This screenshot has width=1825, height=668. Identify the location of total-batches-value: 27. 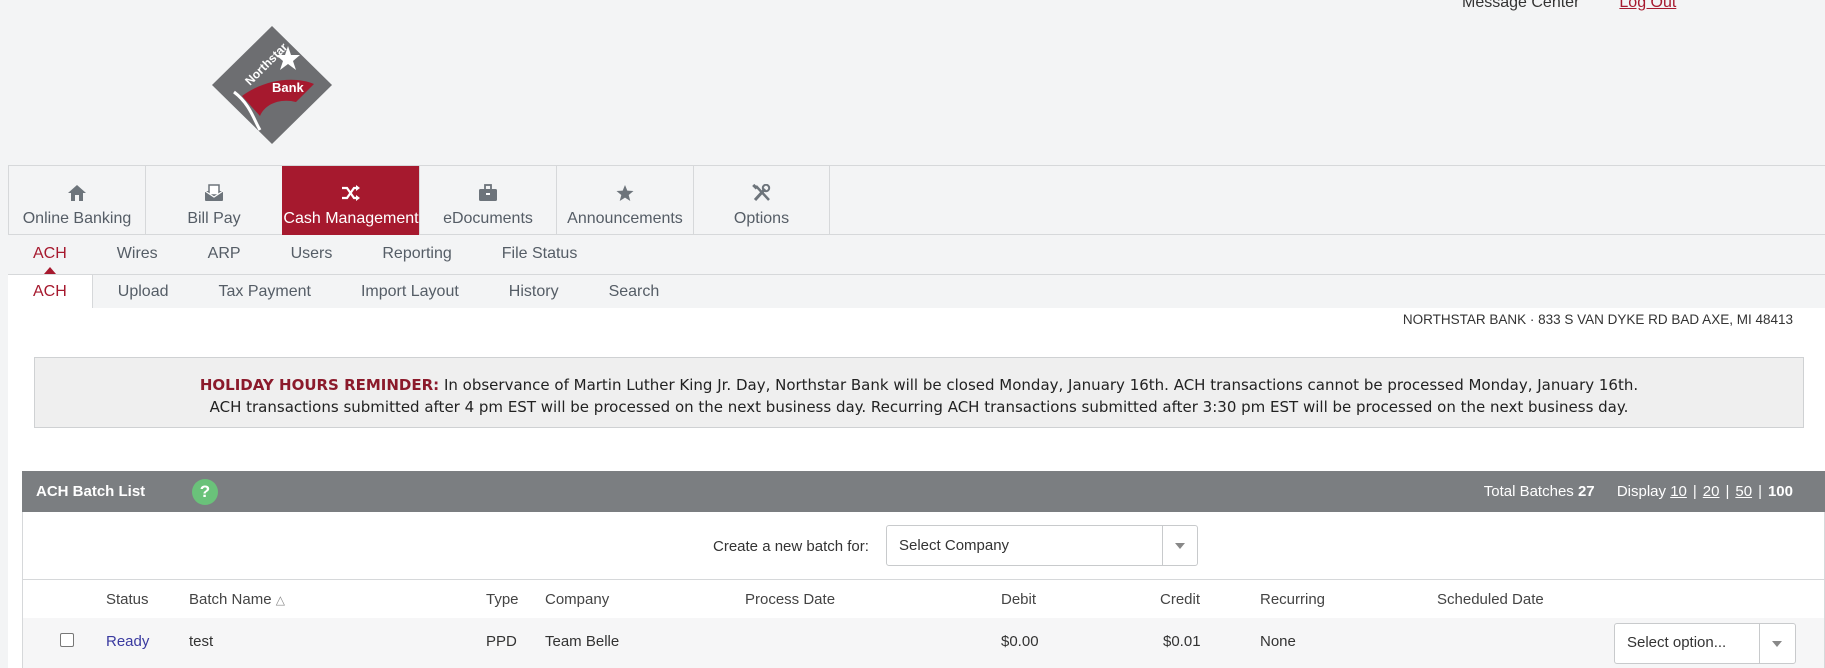
(1586, 491).